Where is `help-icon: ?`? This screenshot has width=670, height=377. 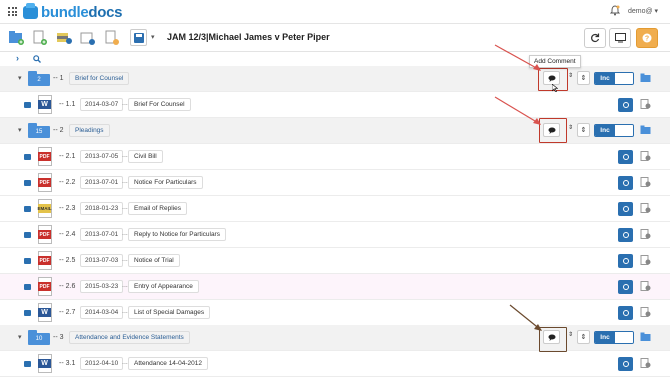
help-icon: ? is located at coordinates (647, 38).